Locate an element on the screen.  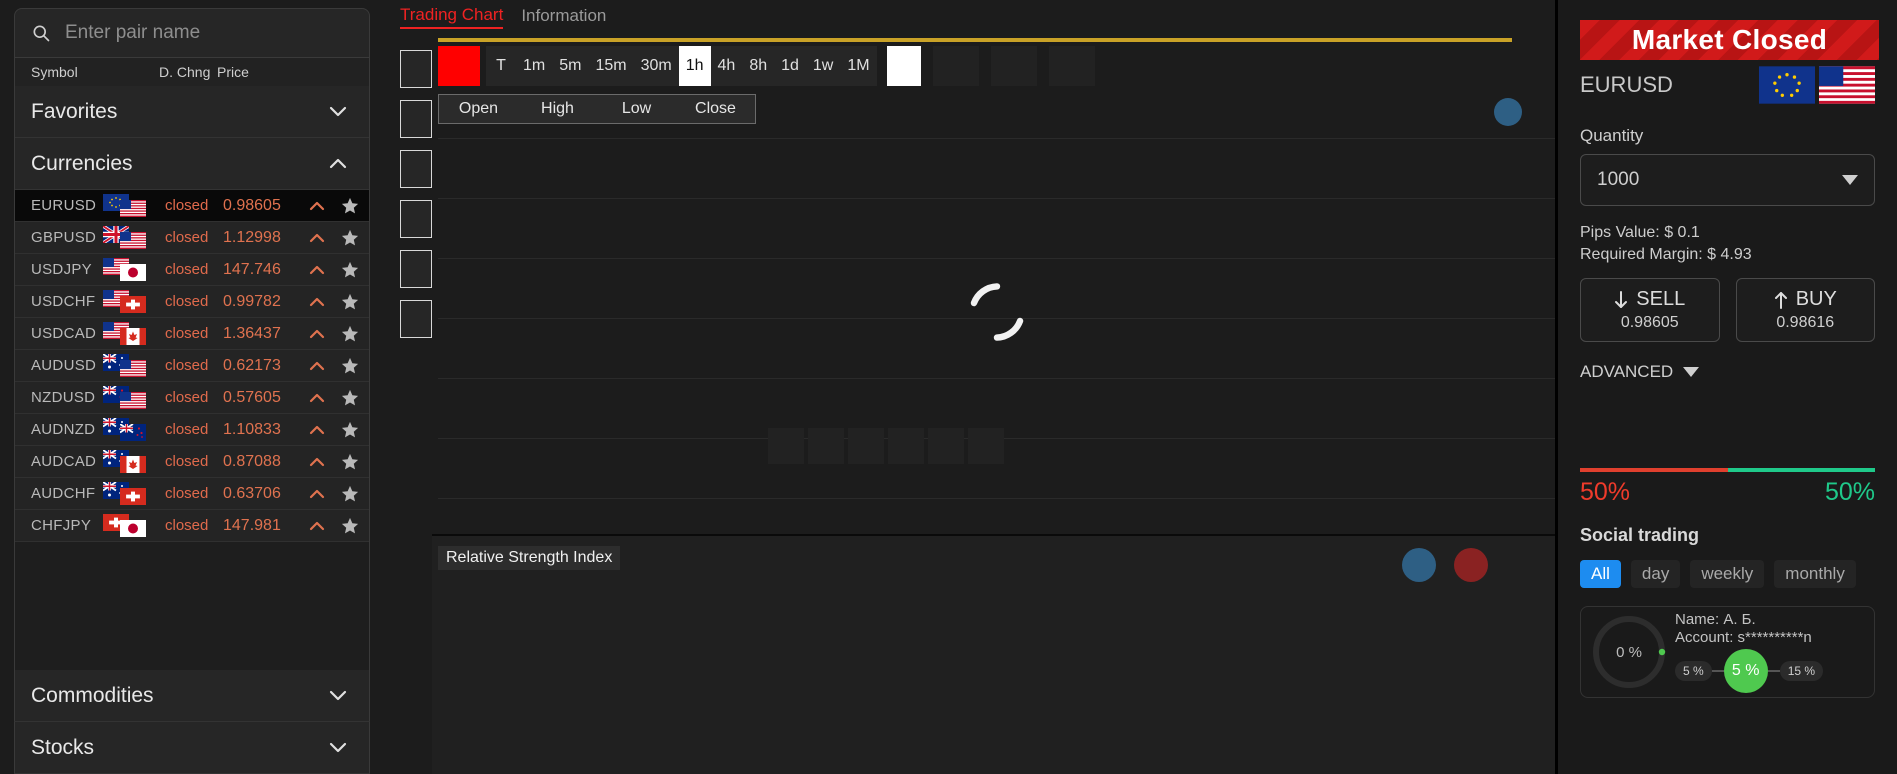
sell-button: SELL 0.98605 is located at coordinates (1650, 310).